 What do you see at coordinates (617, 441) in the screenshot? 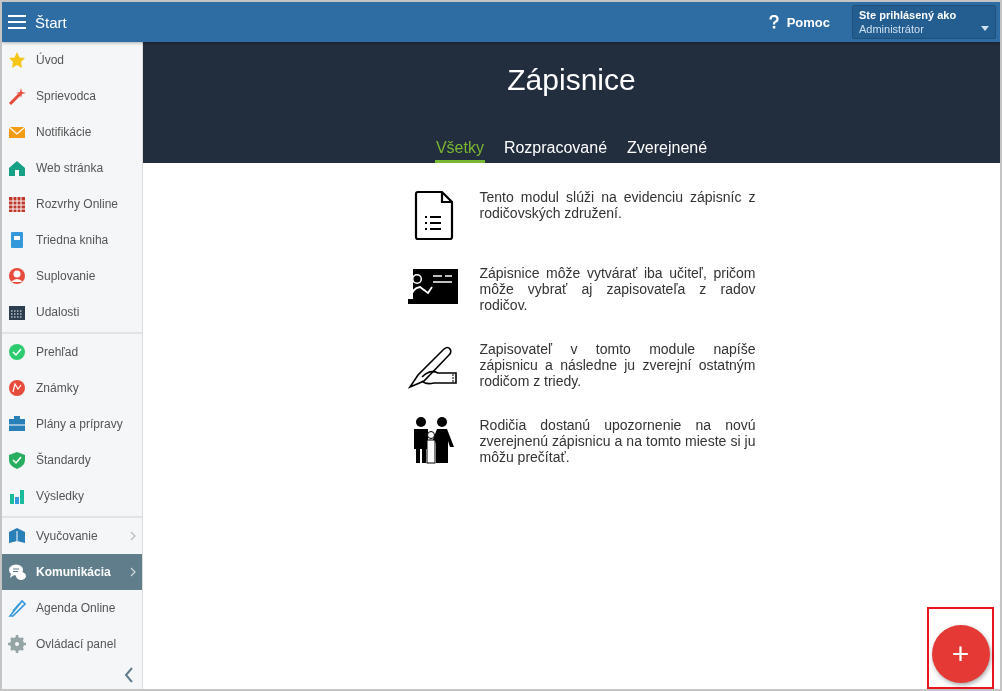
I see `feature-description: Rodičia dostanú upozornenie na novú zverejnenú zápisnicu a na tomto mieste si ju môžu prečítať.` at bounding box center [617, 441].